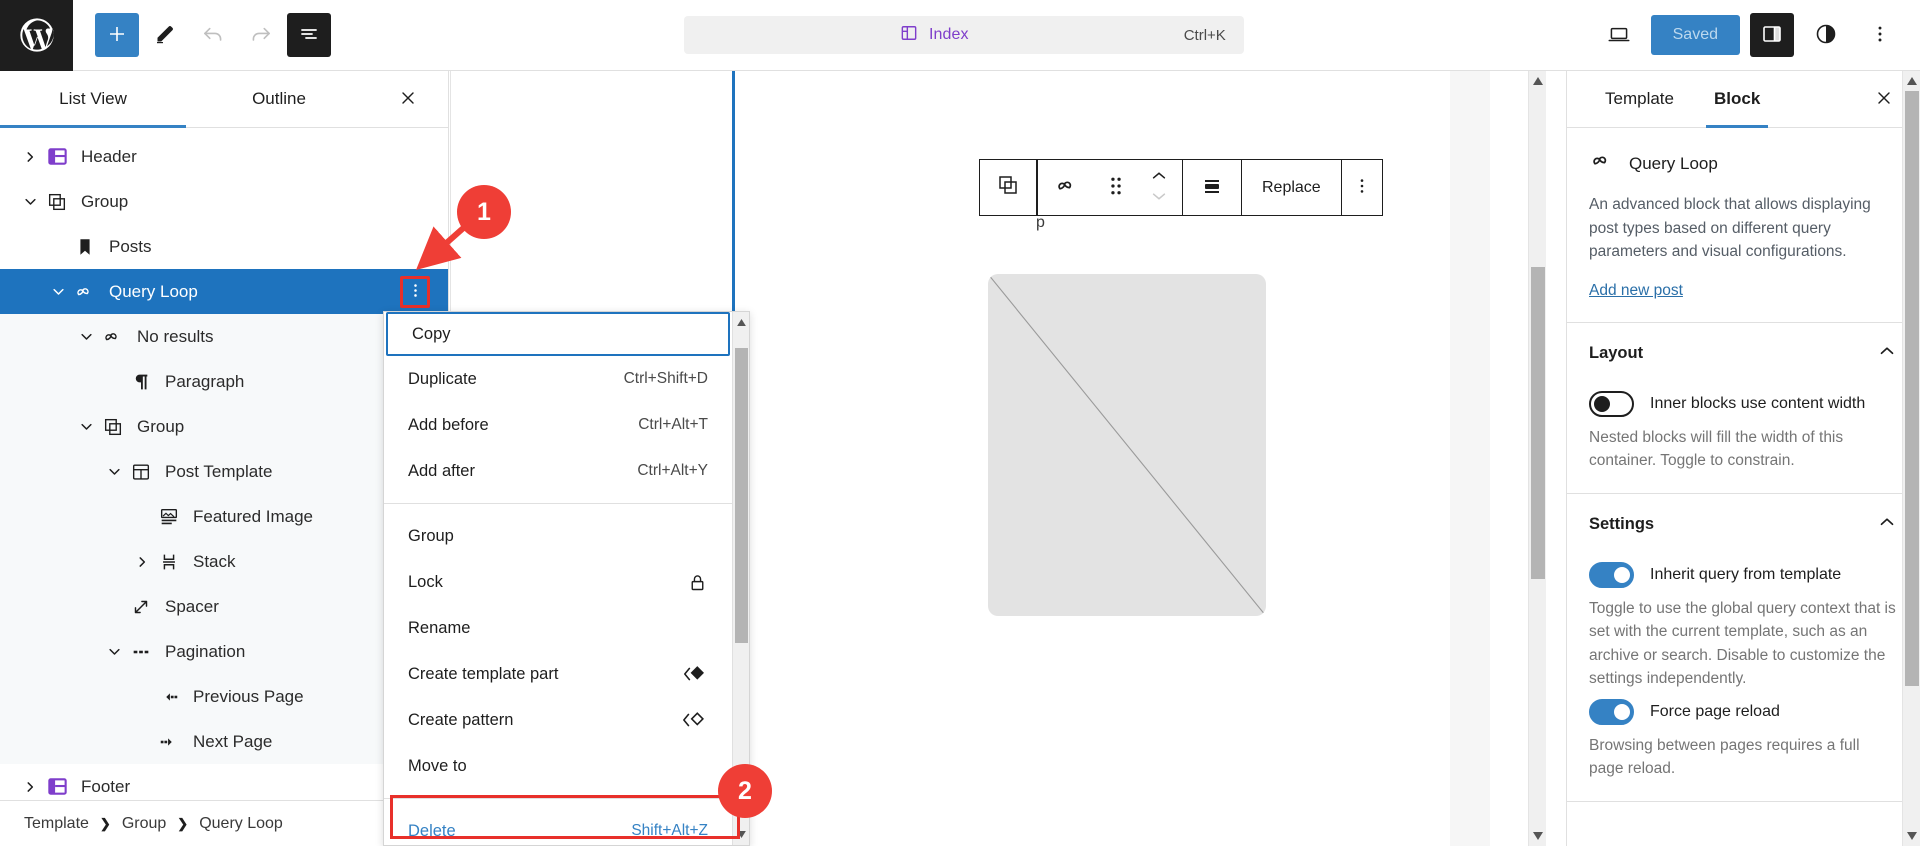 The image size is (1920, 846). I want to click on close-list-view-button, so click(408, 99).